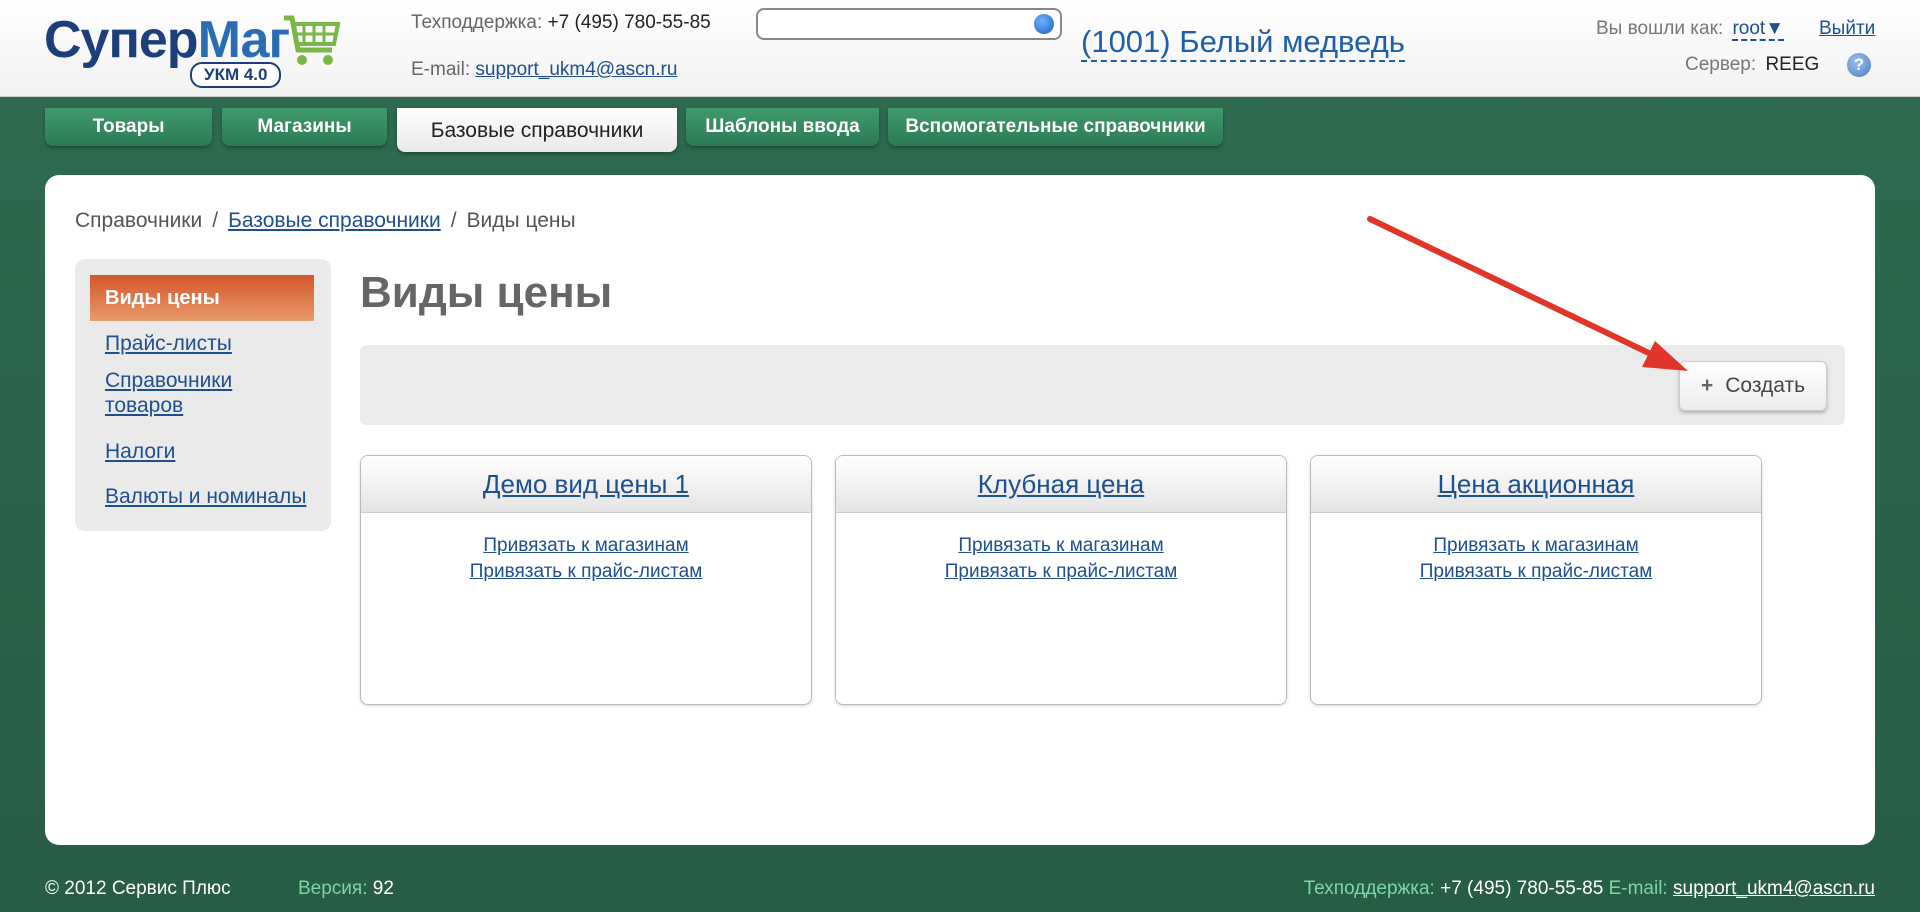  Describe the element at coordinates (1859, 65) in the screenshot. I see `help-icon: ?` at that location.